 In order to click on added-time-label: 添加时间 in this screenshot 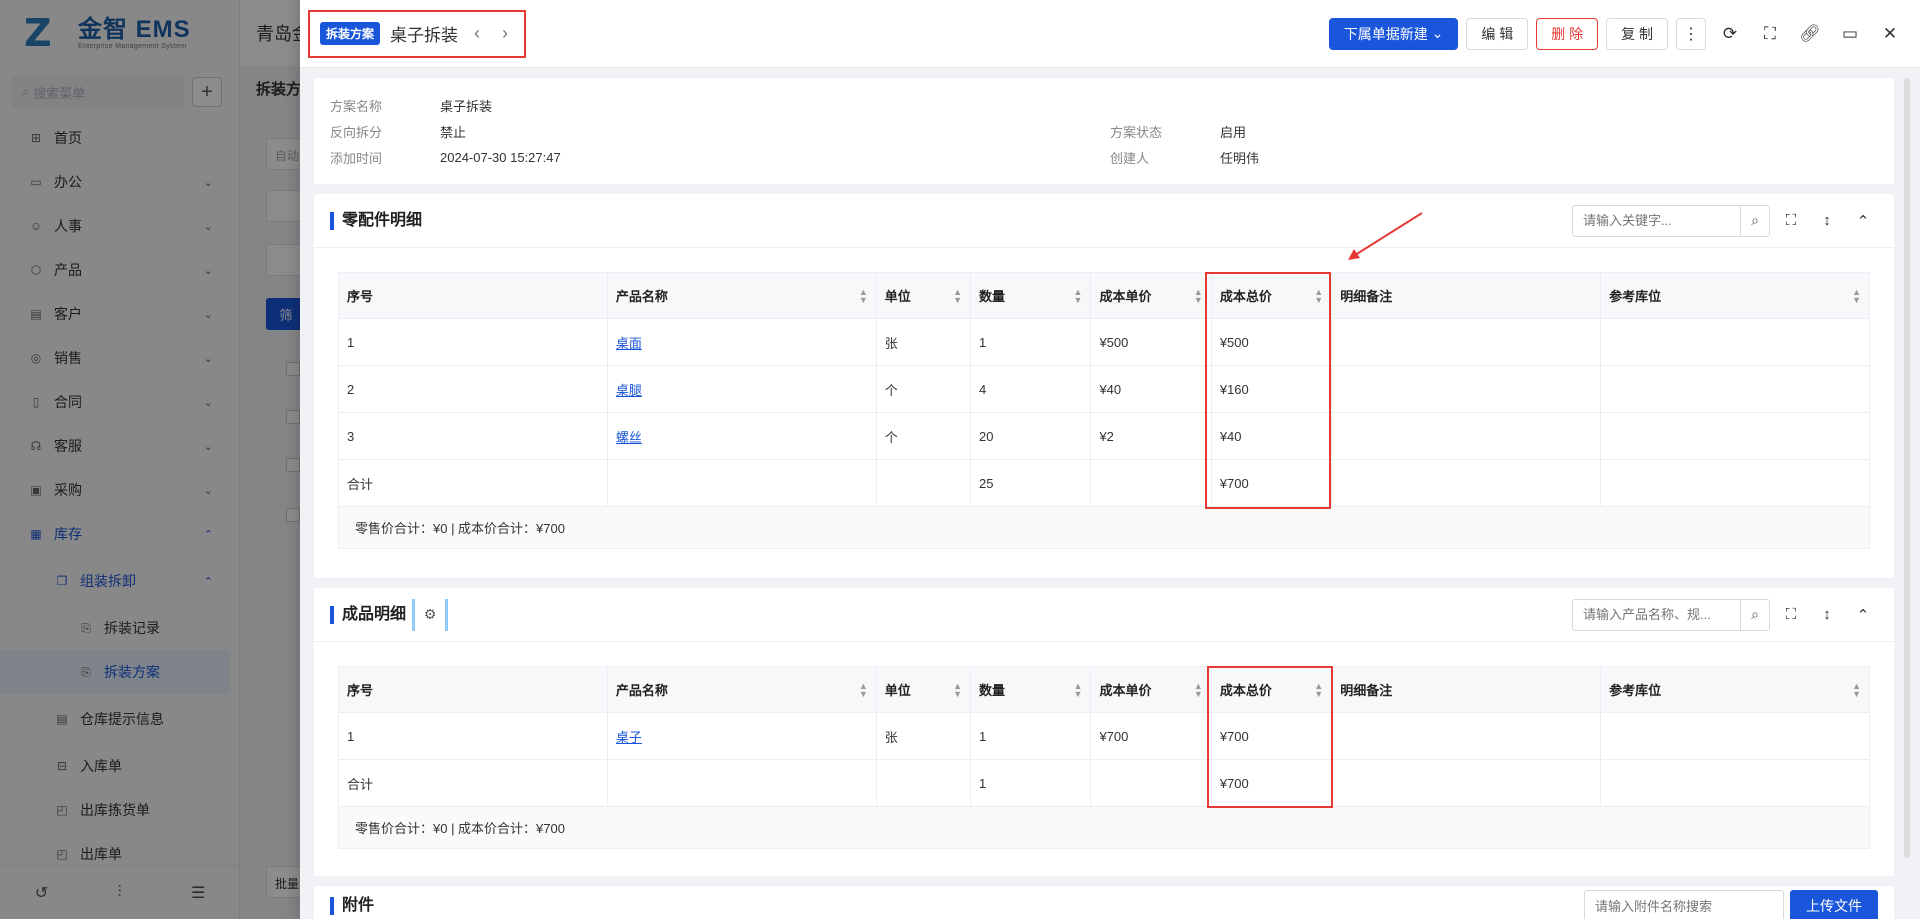, I will do `click(356, 158)`.